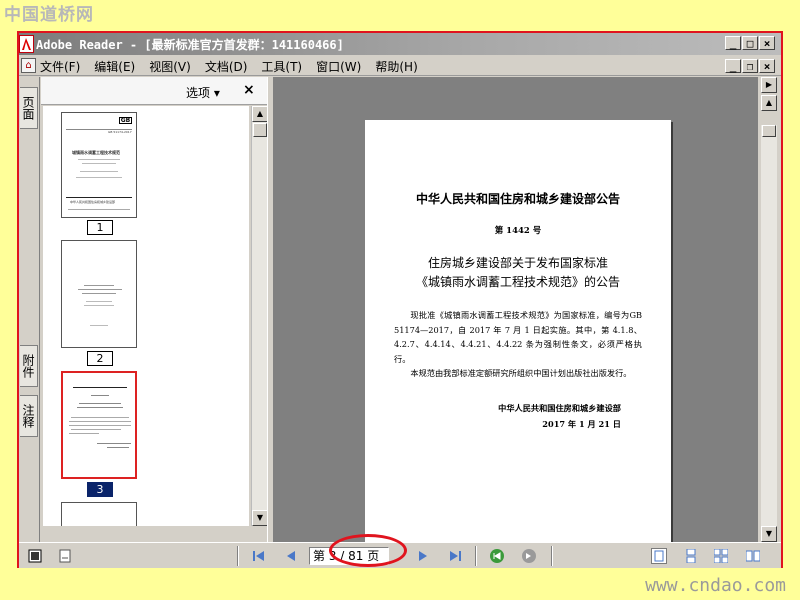  Describe the element at coordinates (259, 316) in the screenshot. I see `thumbnails-scrollbar: ▲ ▼` at that location.